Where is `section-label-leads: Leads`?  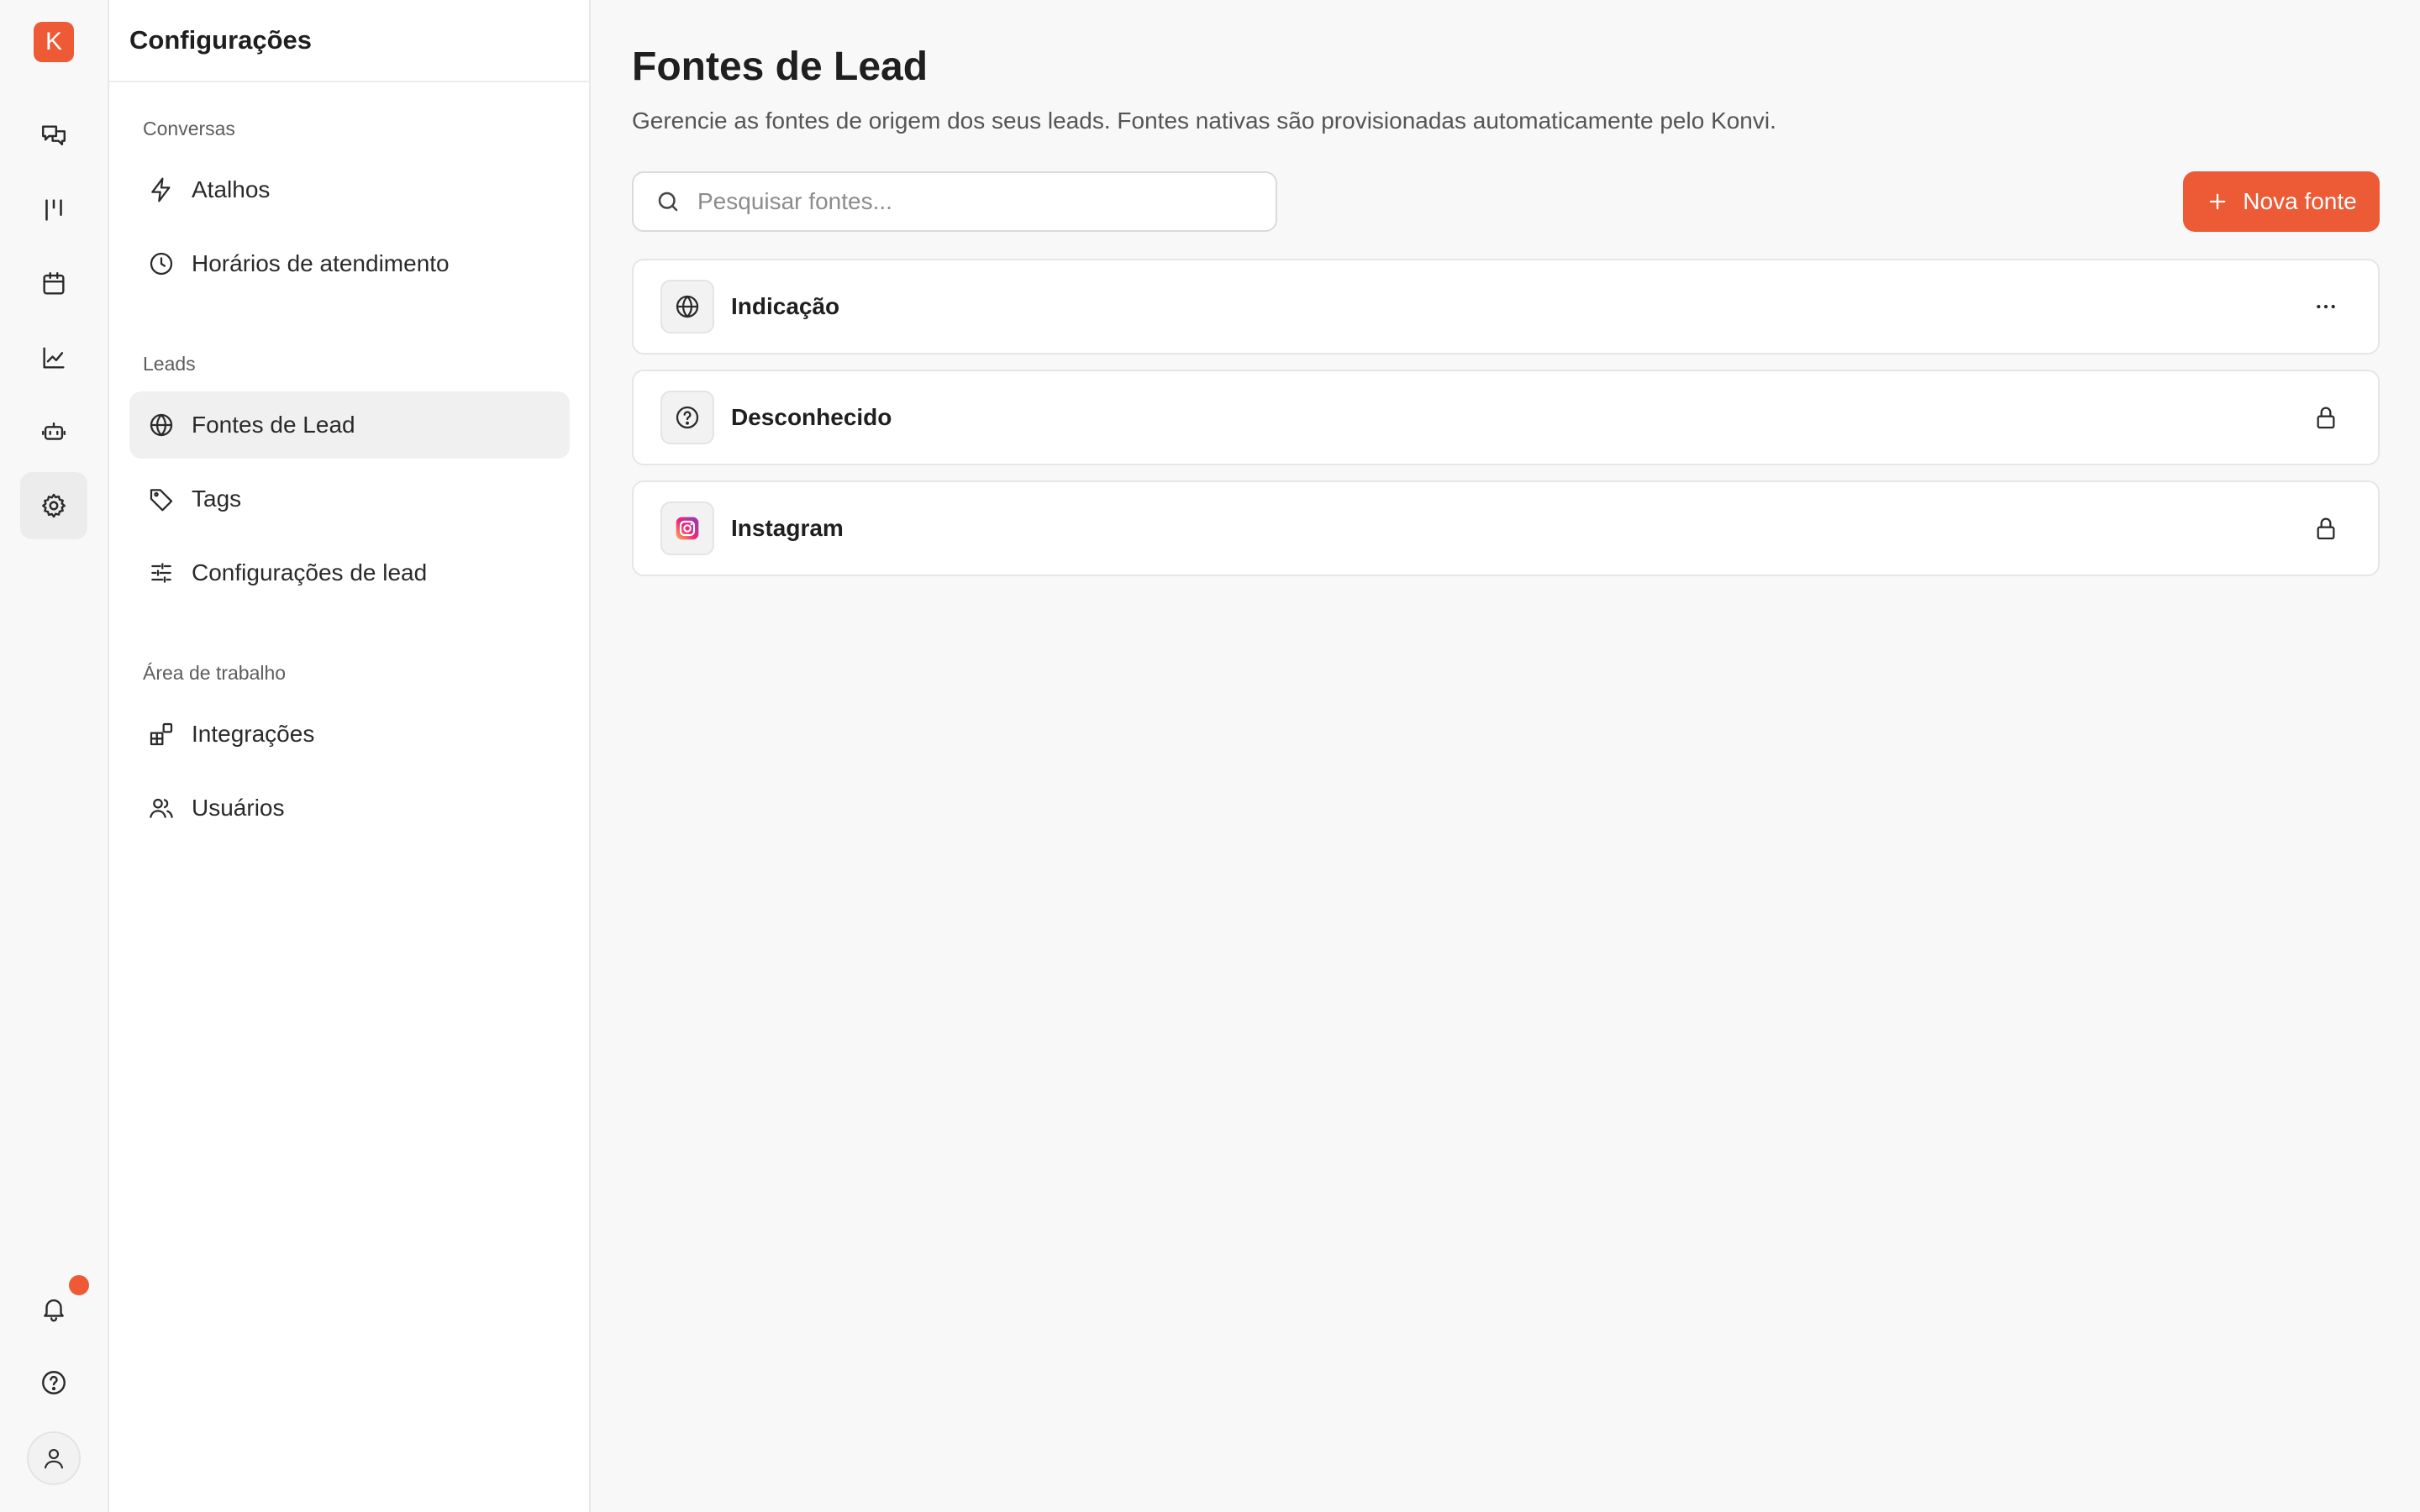 section-label-leads: Leads is located at coordinates (169, 364).